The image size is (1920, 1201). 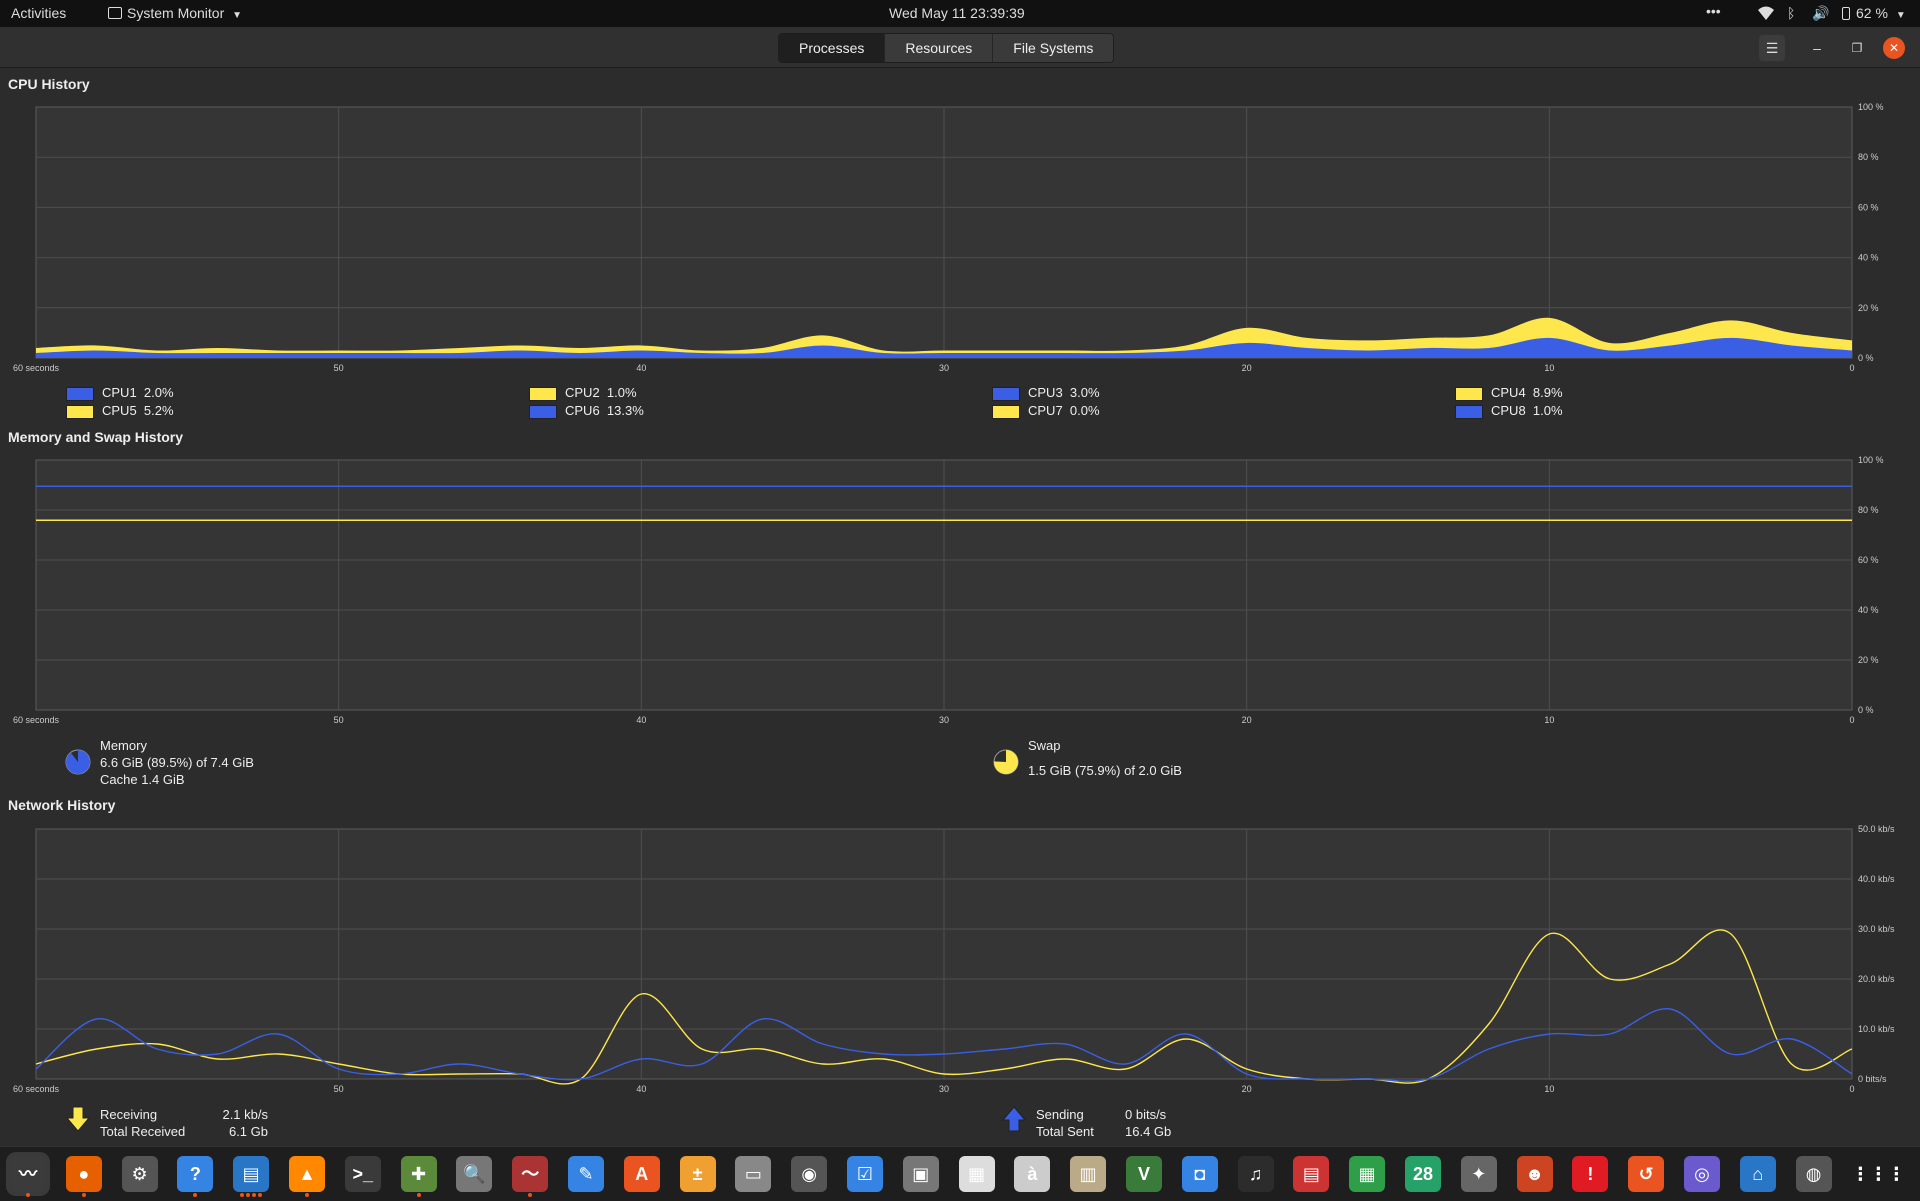 What do you see at coordinates (175, 13) in the screenshot?
I see `app-menu: System Monitor ▼` at bounding box center [175, 13].